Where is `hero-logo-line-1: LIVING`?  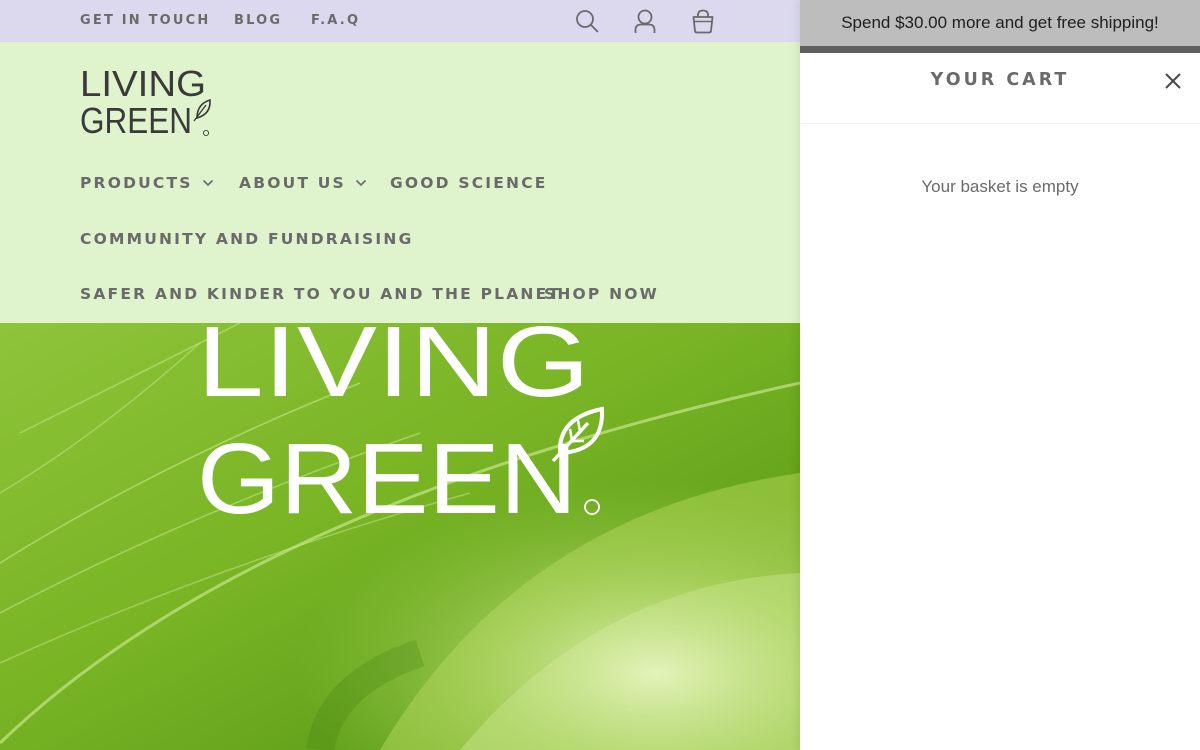
hero-logo-line-1: LIVING is located at coordinates (393, 370).